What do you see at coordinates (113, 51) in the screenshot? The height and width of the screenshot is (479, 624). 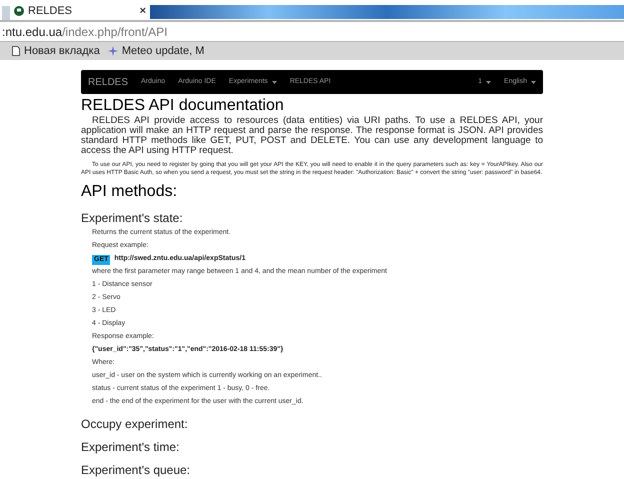 I see `sparkle-icon` at bounding box center [113, 51].